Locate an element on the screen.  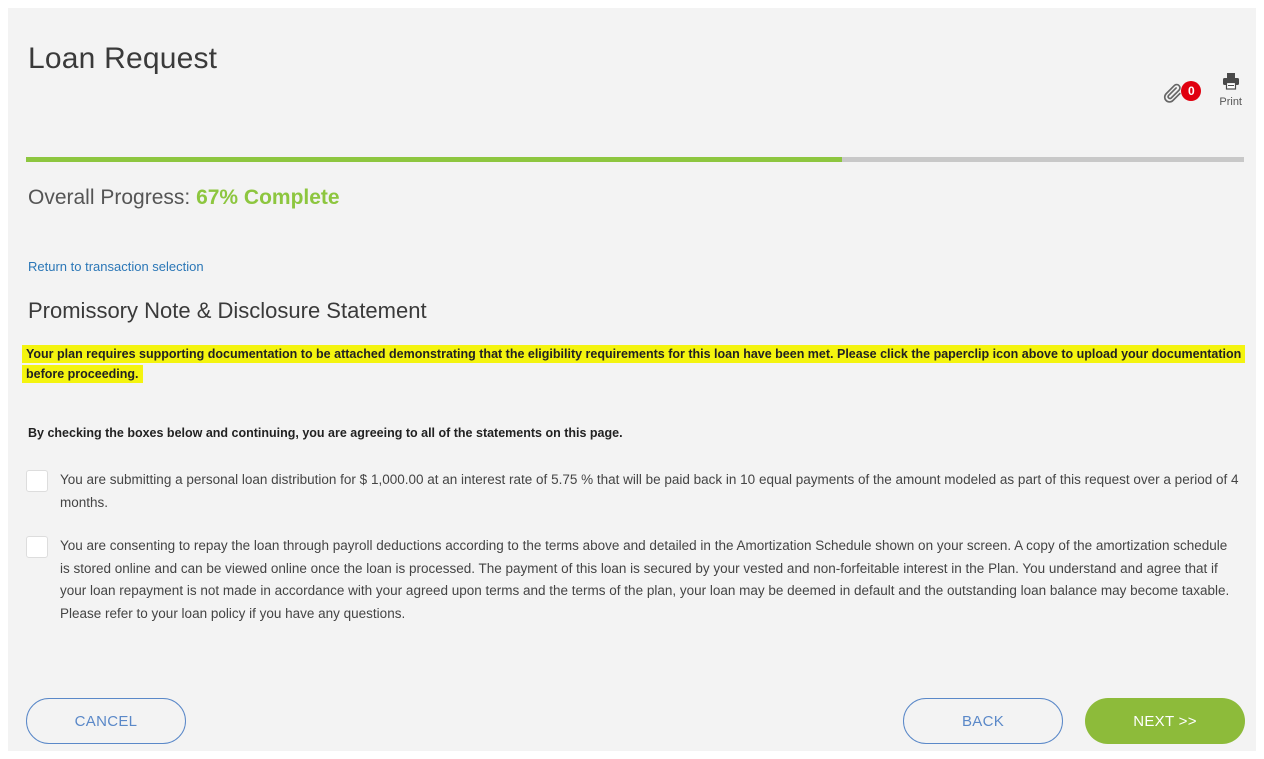
repayment-consent-checkbox is located at coordinates (37, 547).